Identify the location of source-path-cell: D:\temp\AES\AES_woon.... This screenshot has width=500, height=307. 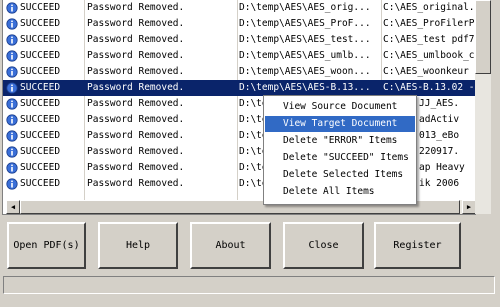
(305, 71).